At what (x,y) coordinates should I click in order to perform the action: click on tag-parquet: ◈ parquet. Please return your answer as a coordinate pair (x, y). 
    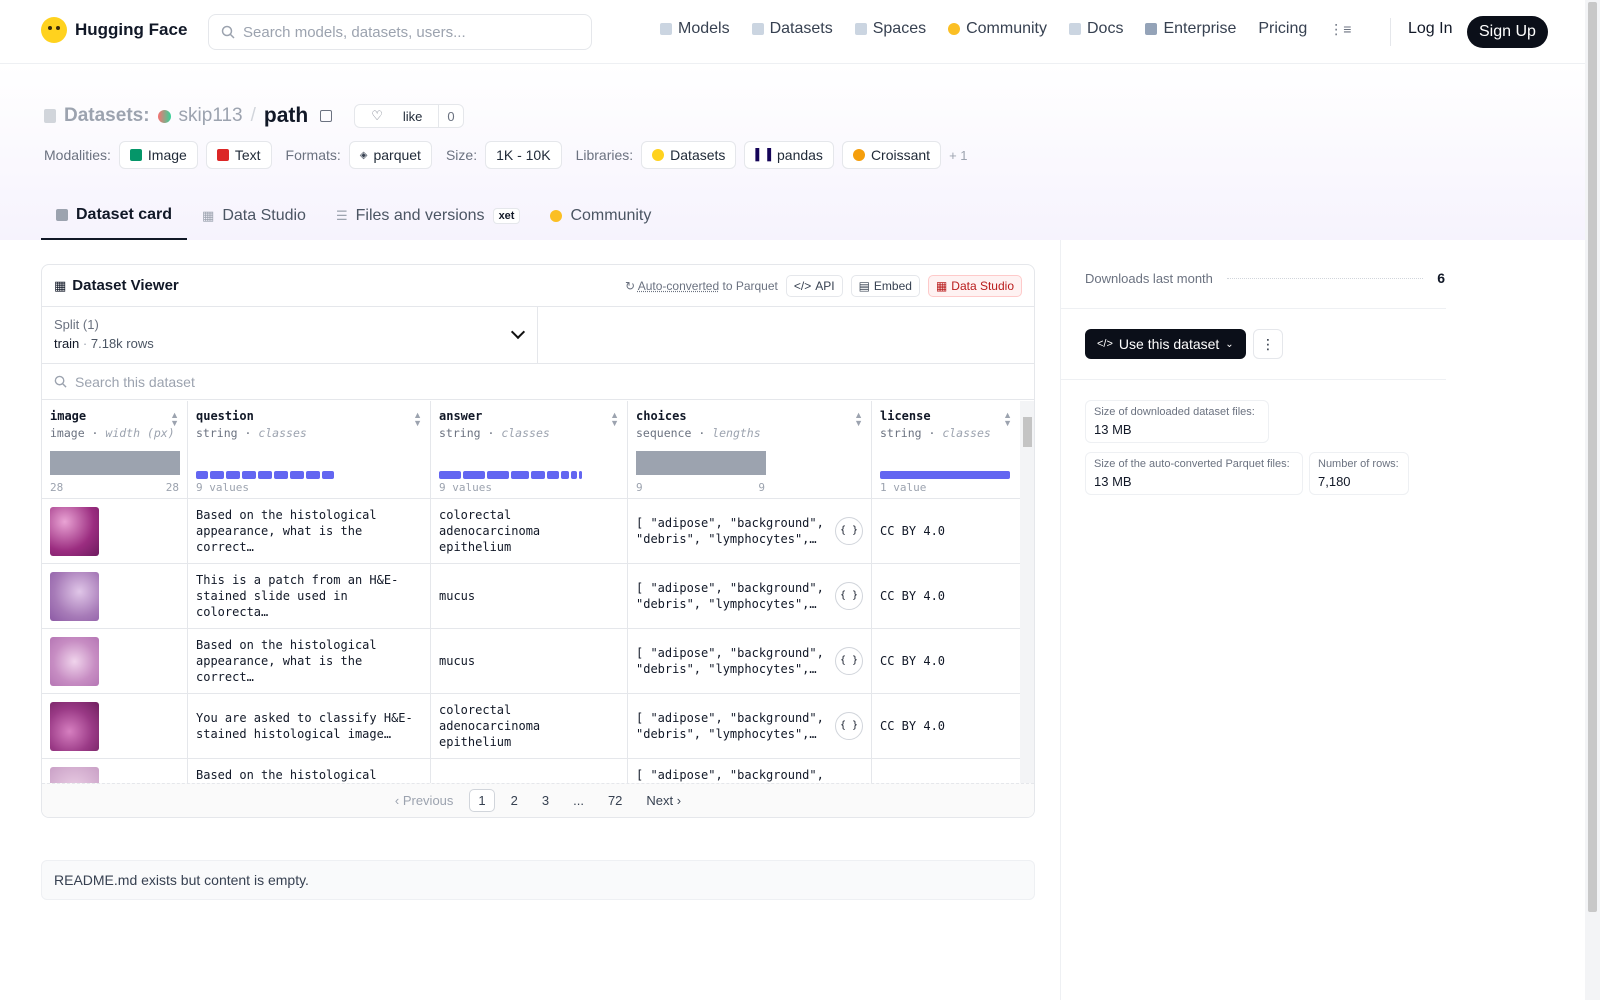
    Looking at the image, I should click on (390, 155).